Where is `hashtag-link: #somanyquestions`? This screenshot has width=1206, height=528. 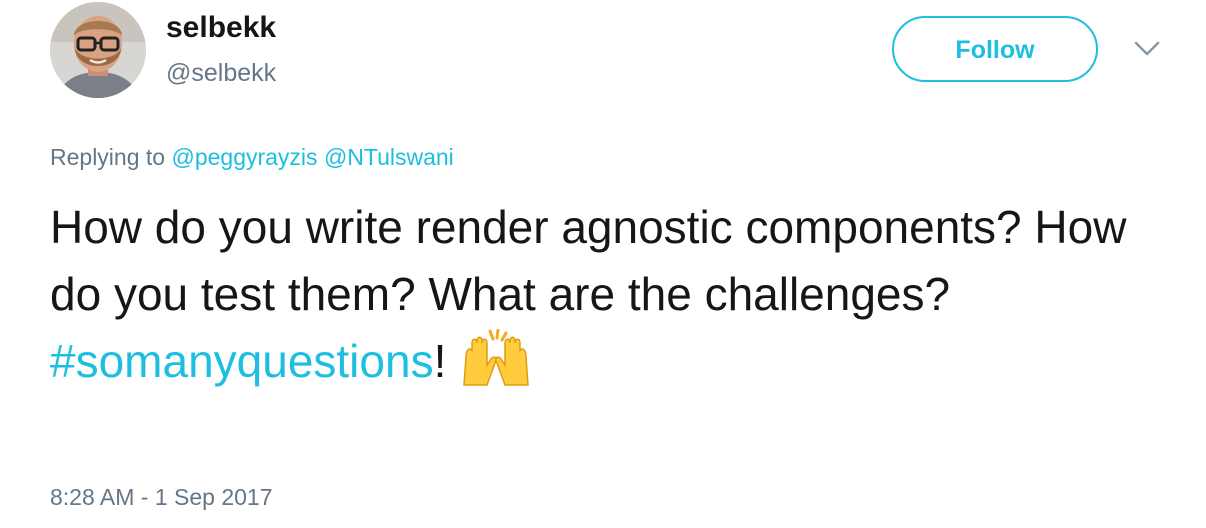
hashtag-link: #somanyquestions is located at coordinates (242, 361).